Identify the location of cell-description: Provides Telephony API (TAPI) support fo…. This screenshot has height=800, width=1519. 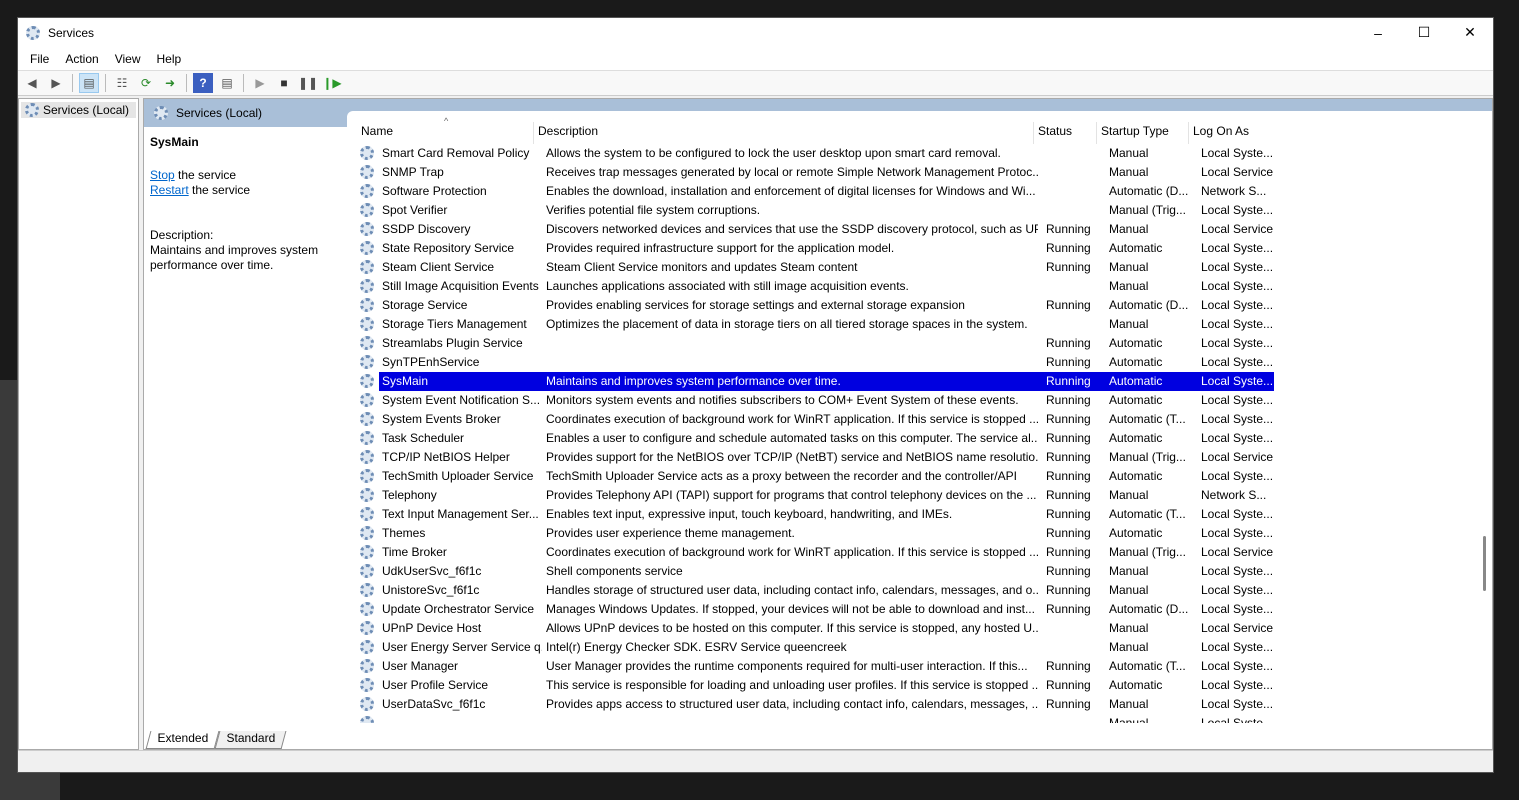
(791, 495).